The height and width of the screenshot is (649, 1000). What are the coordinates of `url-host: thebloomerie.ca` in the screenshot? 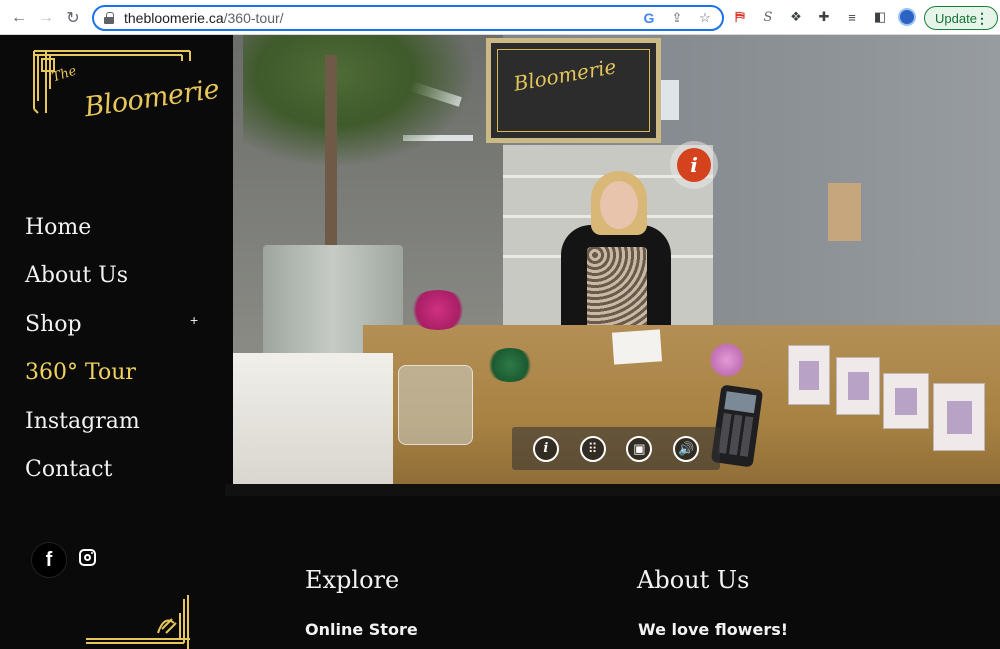 It's located at (174, 18).